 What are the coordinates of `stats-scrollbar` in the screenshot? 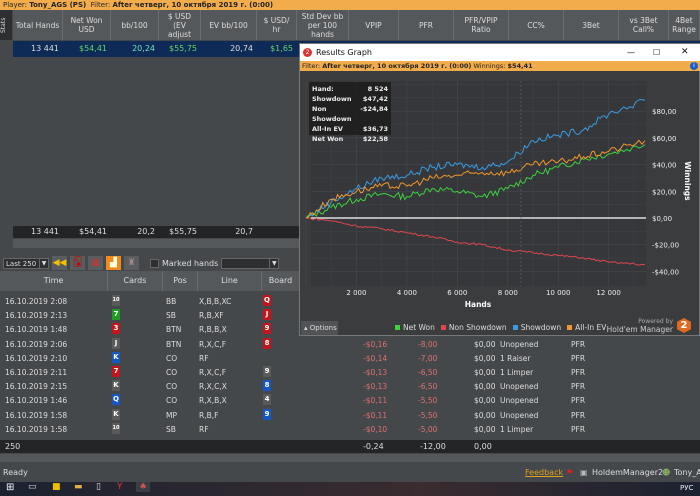 It's located at (156, 243).